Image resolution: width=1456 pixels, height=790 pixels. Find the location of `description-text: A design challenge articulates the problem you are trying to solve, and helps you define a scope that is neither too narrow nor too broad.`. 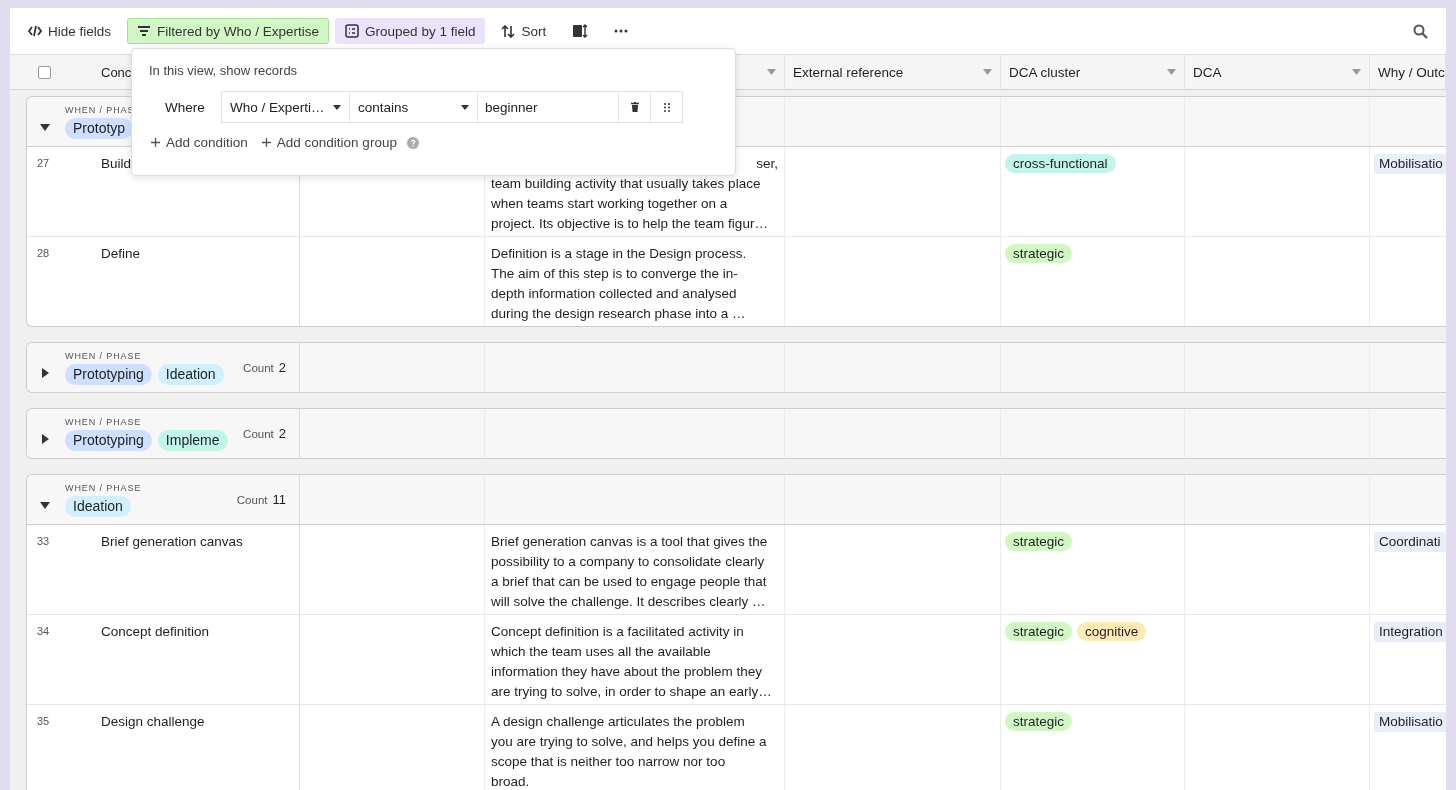

description-text: A design challenge articulates the problem you are trying to solve, and helps you define a scope that is neither too narrow nor too broad. is located at coordinates (629, 751).